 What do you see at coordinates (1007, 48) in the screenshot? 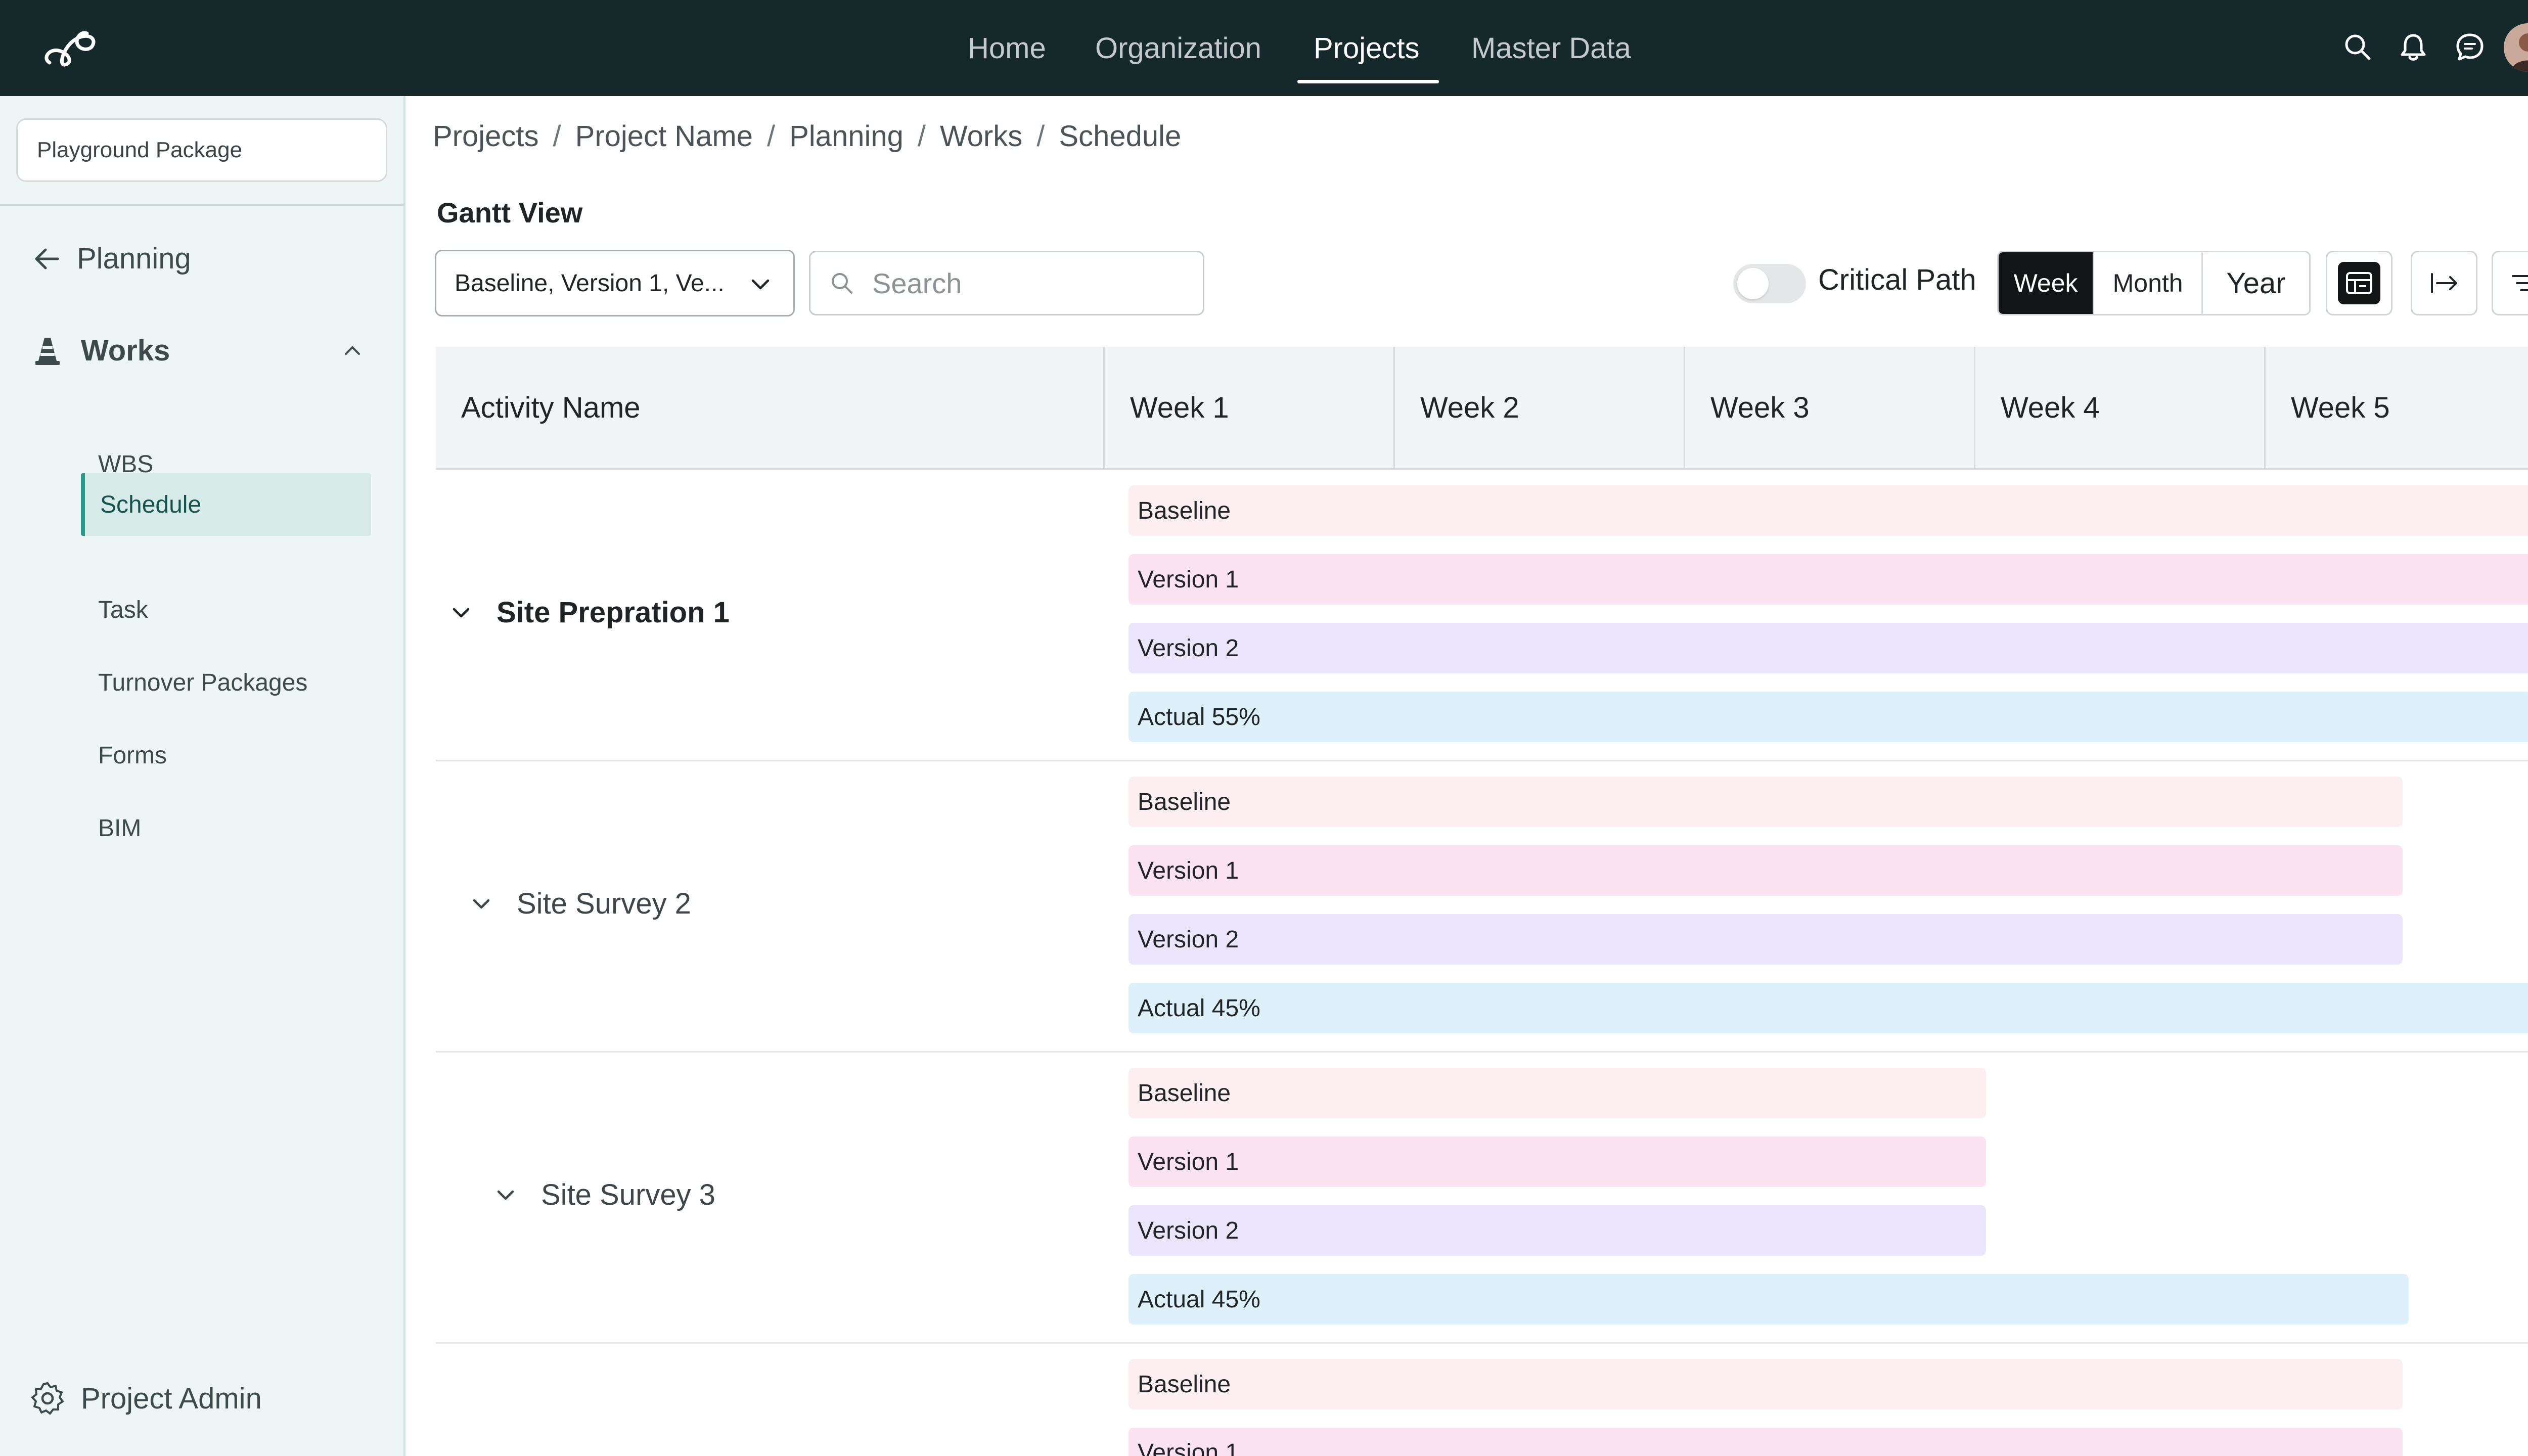
I see `nav-home: Home` at bounding box center [1007, 48].